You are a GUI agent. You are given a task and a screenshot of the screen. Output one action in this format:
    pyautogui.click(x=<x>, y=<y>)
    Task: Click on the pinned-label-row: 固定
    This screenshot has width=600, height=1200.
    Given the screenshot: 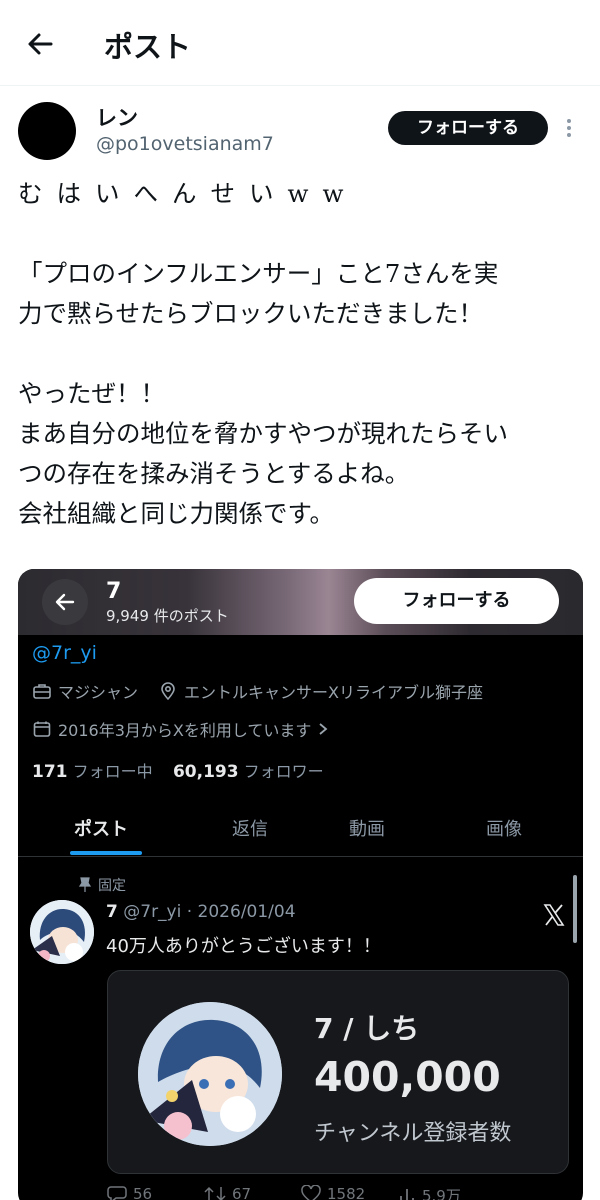 What is the action you would take?
    pyautogui.click(x=102, y=885)
    